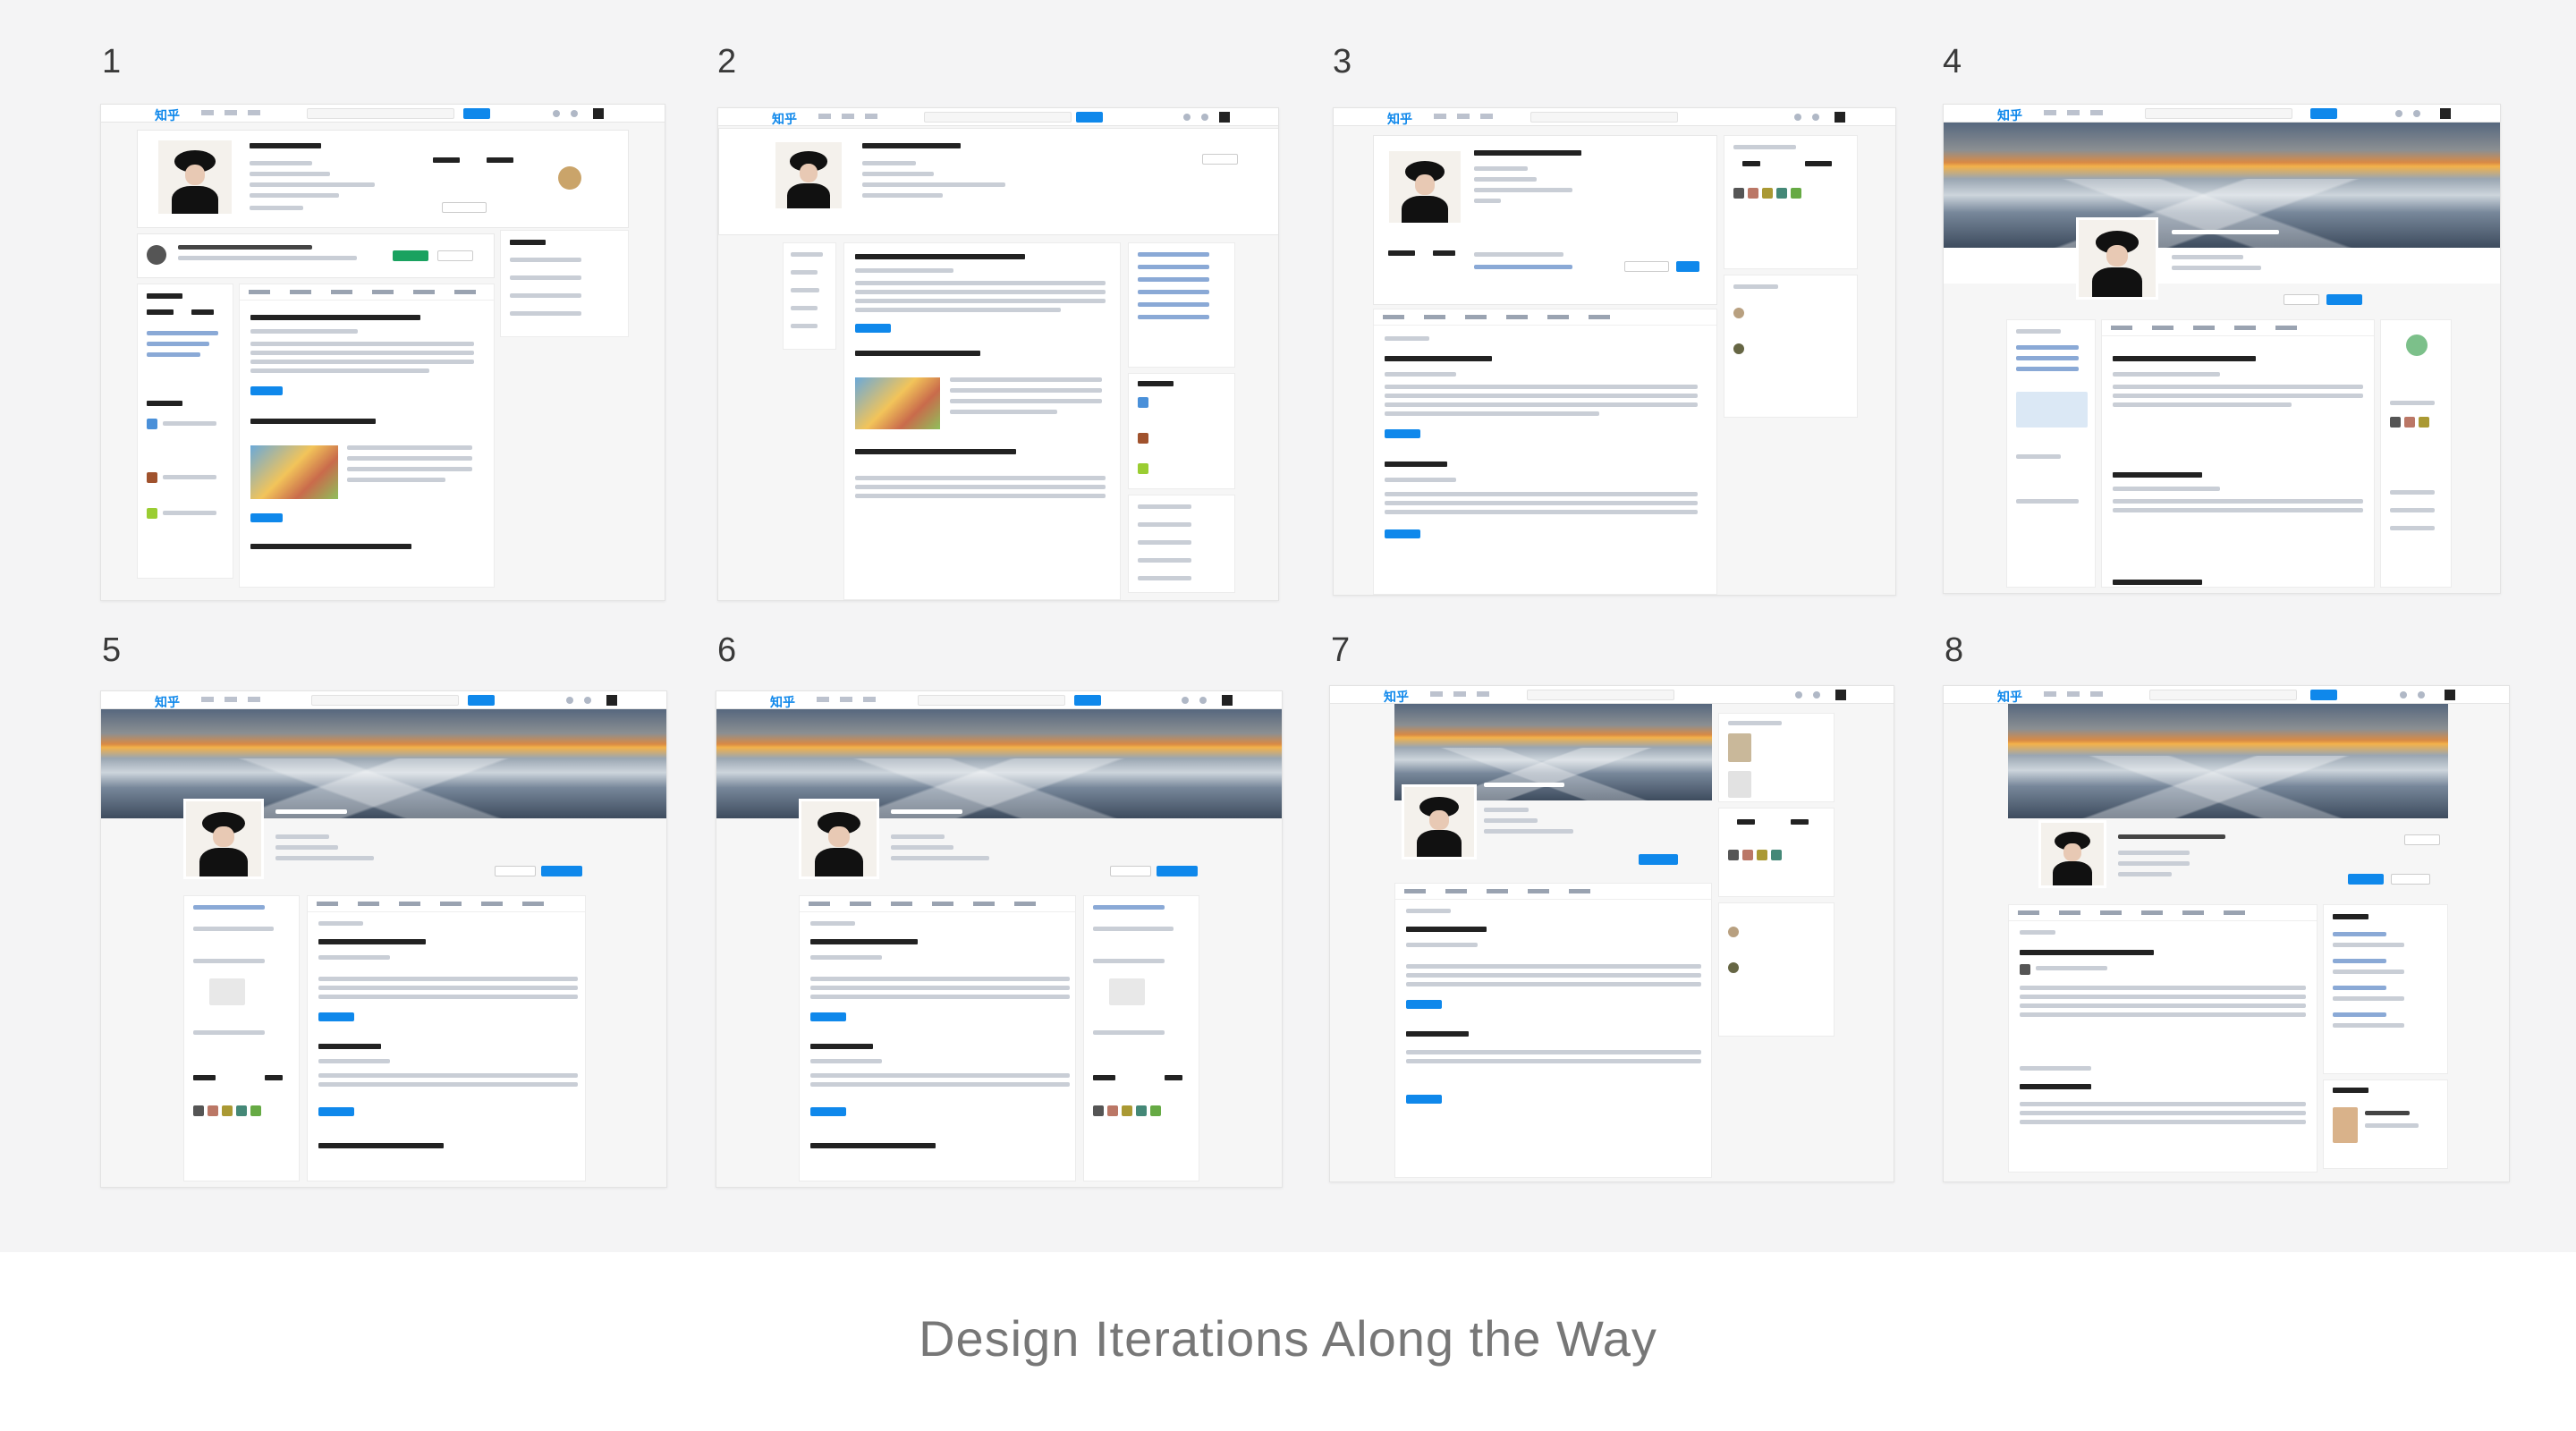 The height and width of the screenshot is (1431, 2576). Describe the element at coordinates (2222, 349) in the screenshot. I see `iteration-thumbnail-4: 知乎` at that location.